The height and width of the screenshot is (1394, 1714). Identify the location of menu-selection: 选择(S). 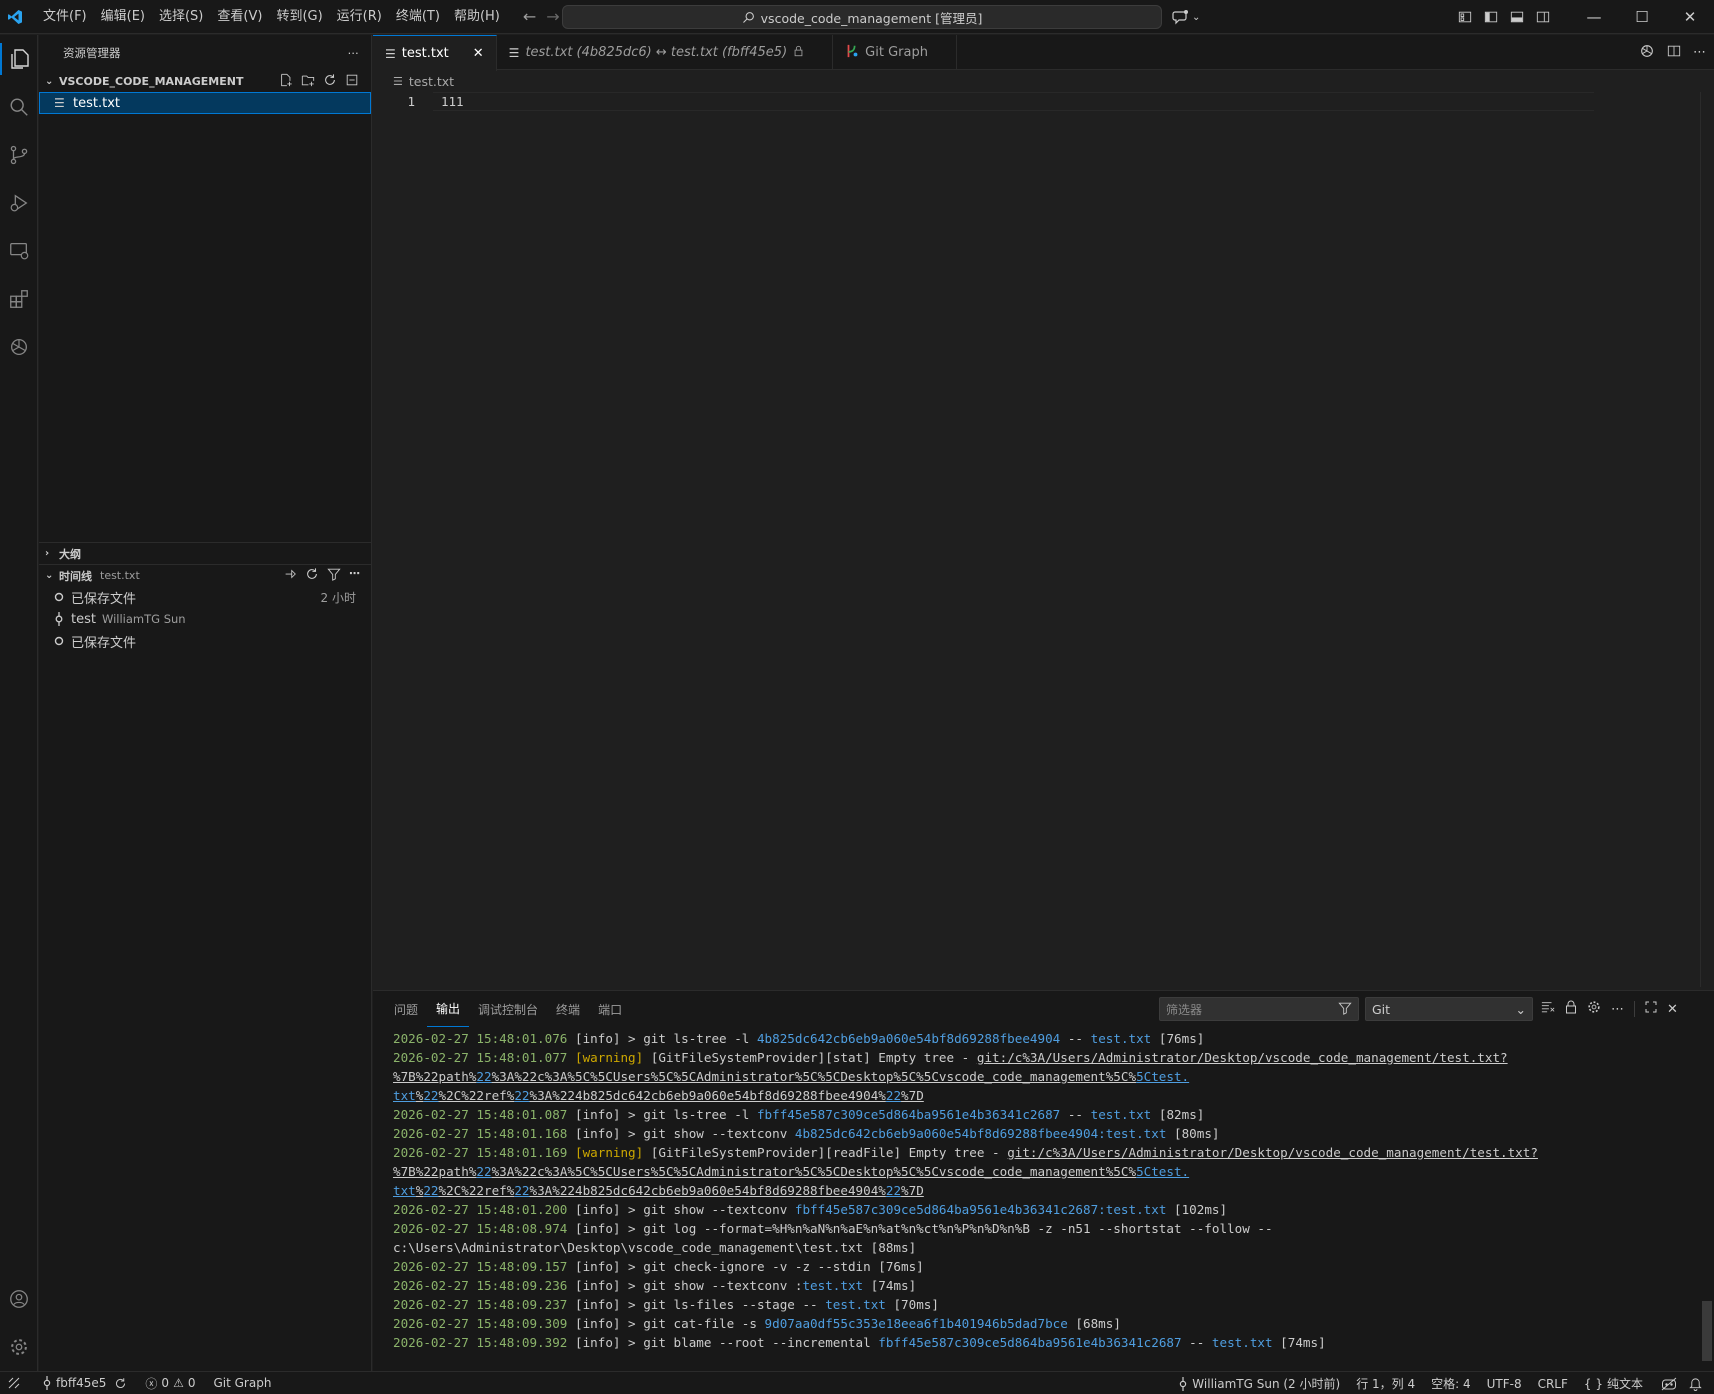
(181, 17).